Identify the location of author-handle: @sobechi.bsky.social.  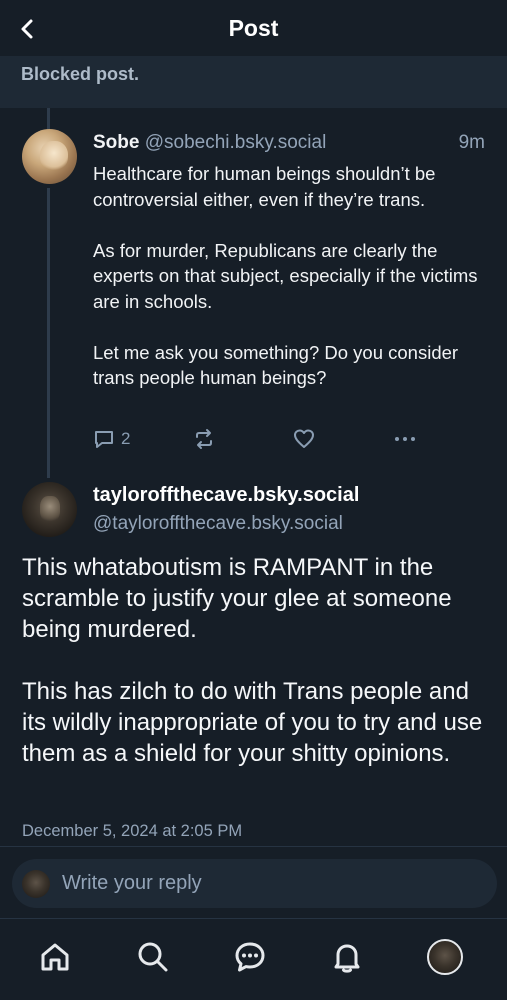
(236, 142).